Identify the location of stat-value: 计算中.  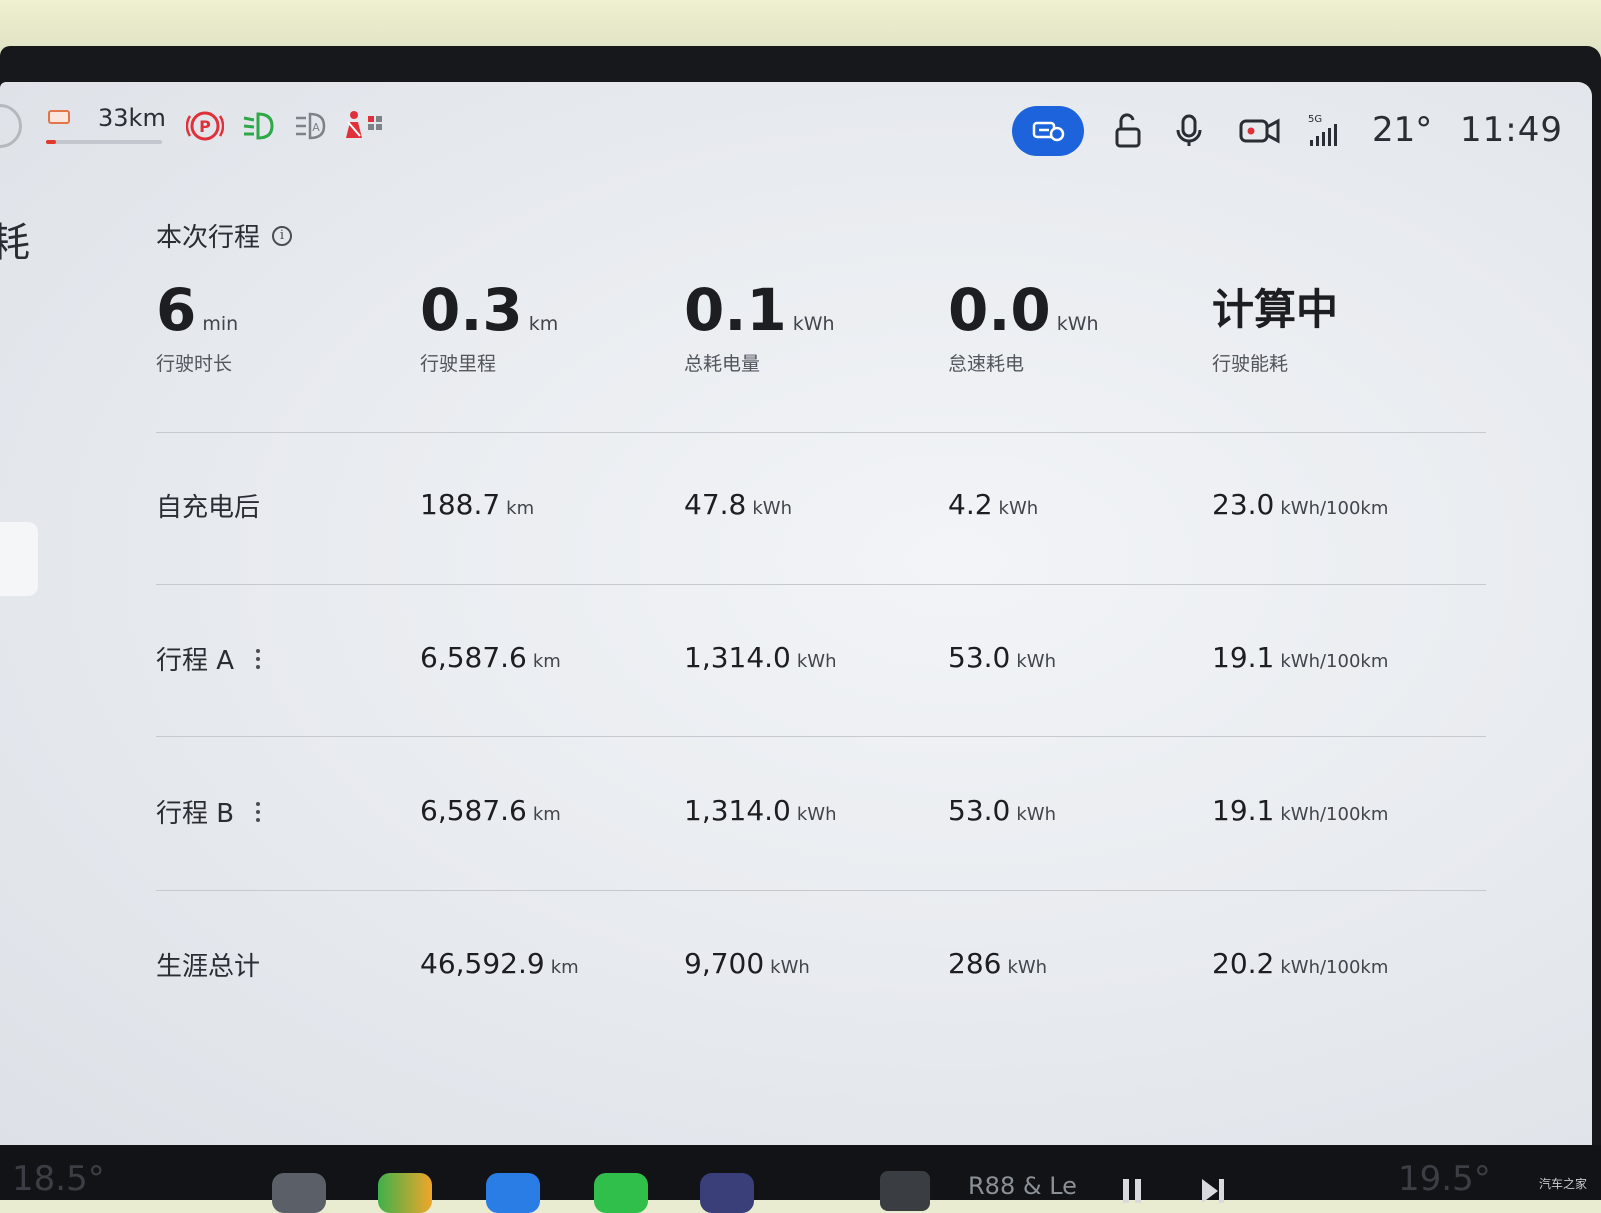
(1275, 309).